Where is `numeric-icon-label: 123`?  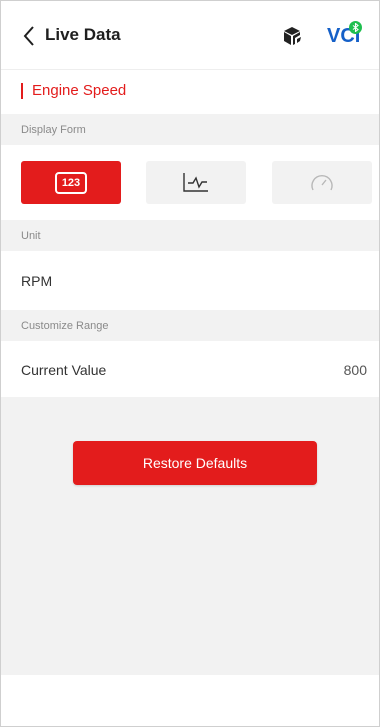 numeric-icon-label: 123 is located at coordinates (71, 182).